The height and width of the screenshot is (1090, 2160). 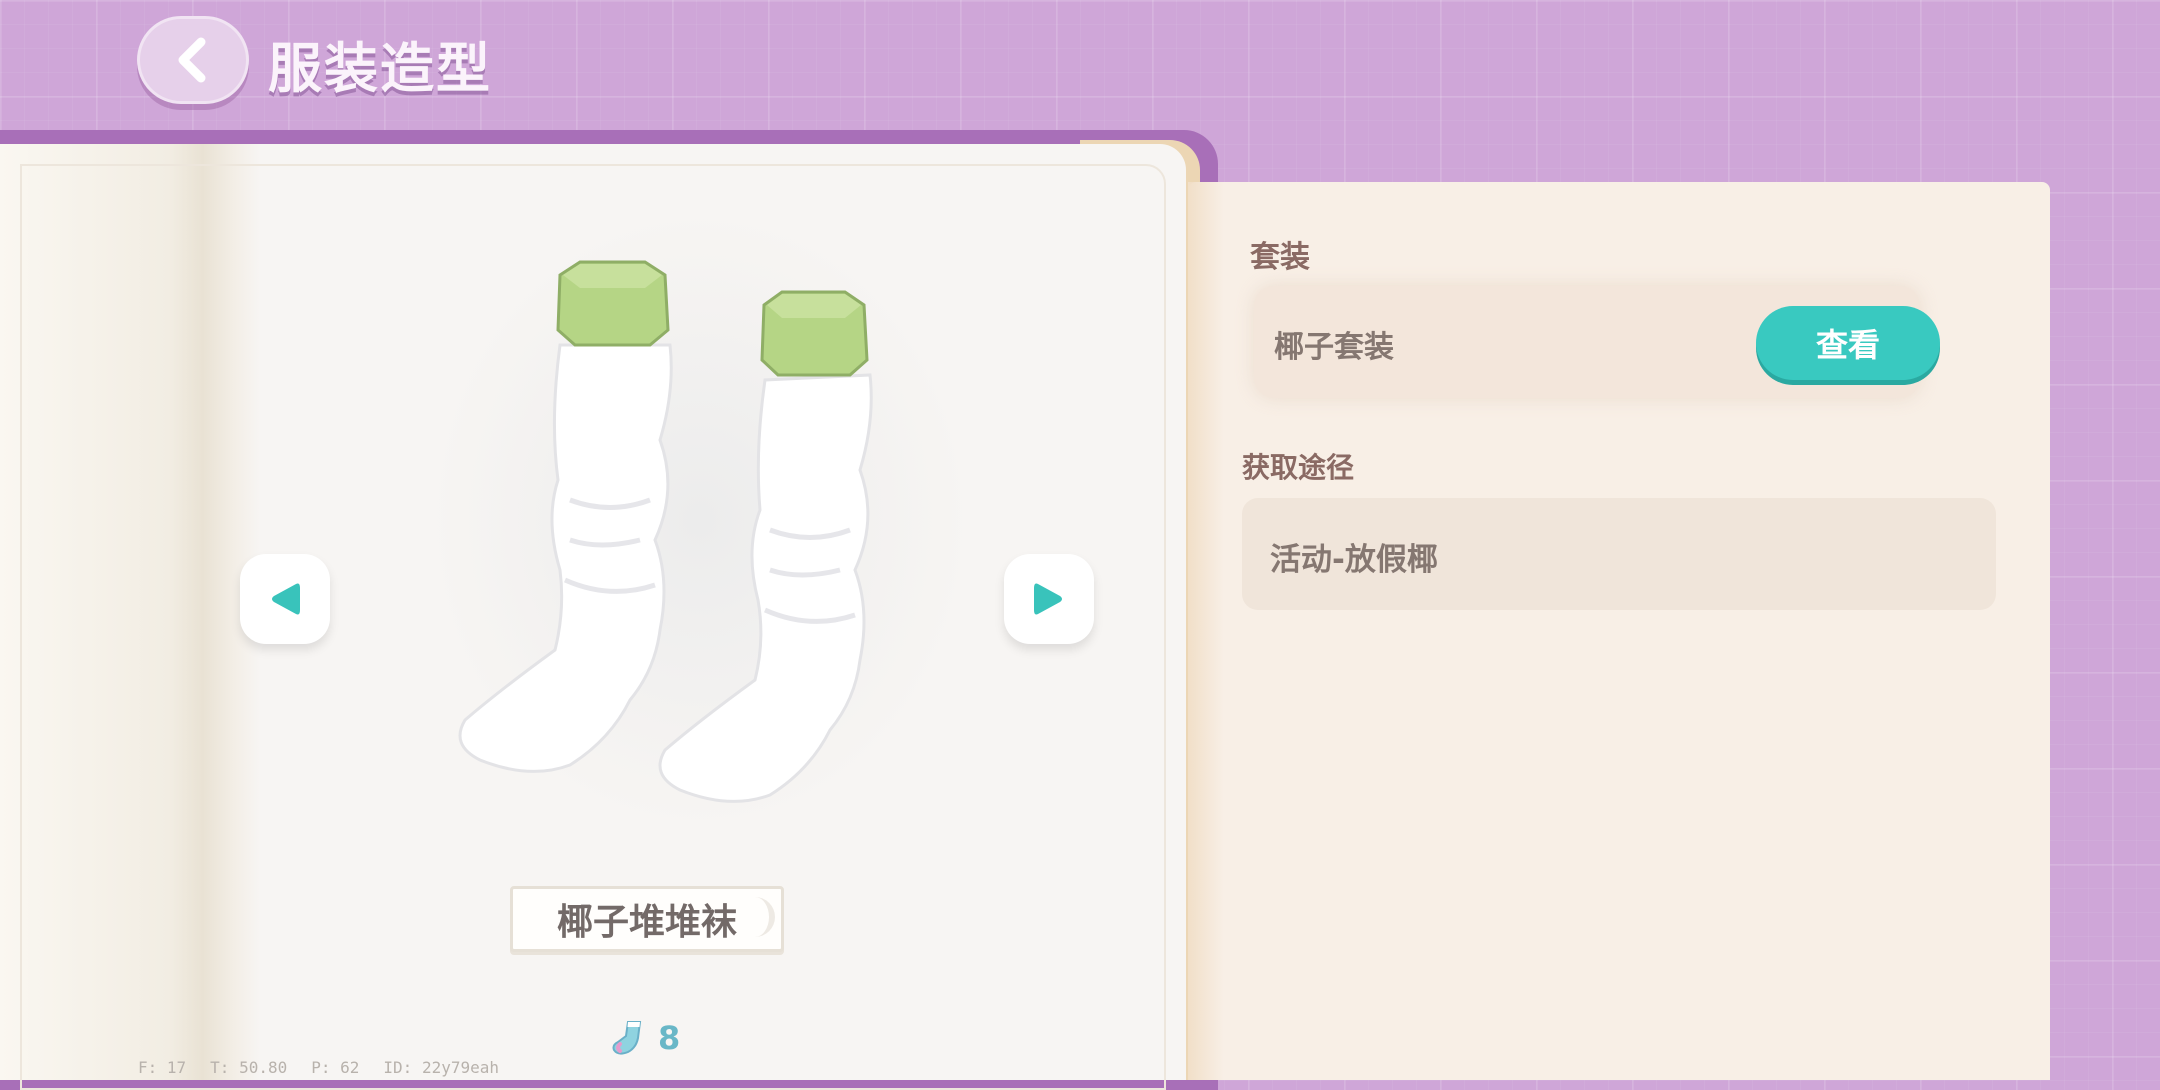 I want to click on debug-f: F: 17, so click(x=162, y=1067).